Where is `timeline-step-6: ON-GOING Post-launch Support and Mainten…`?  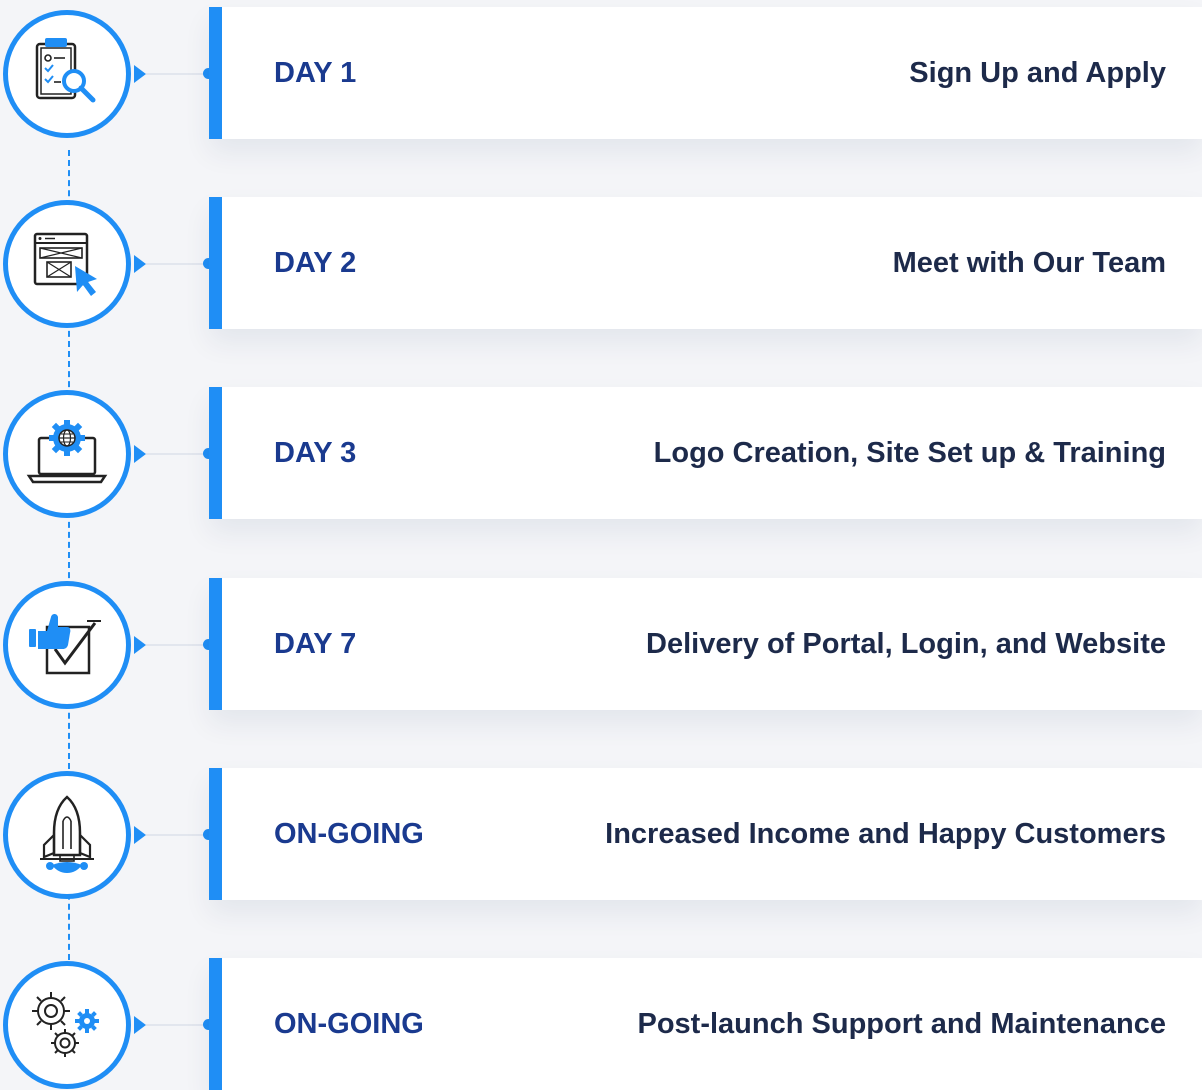 timeline-step-6: ON-GOING Post-launch Support and Mainten… is located at coordinates (601, 1024).